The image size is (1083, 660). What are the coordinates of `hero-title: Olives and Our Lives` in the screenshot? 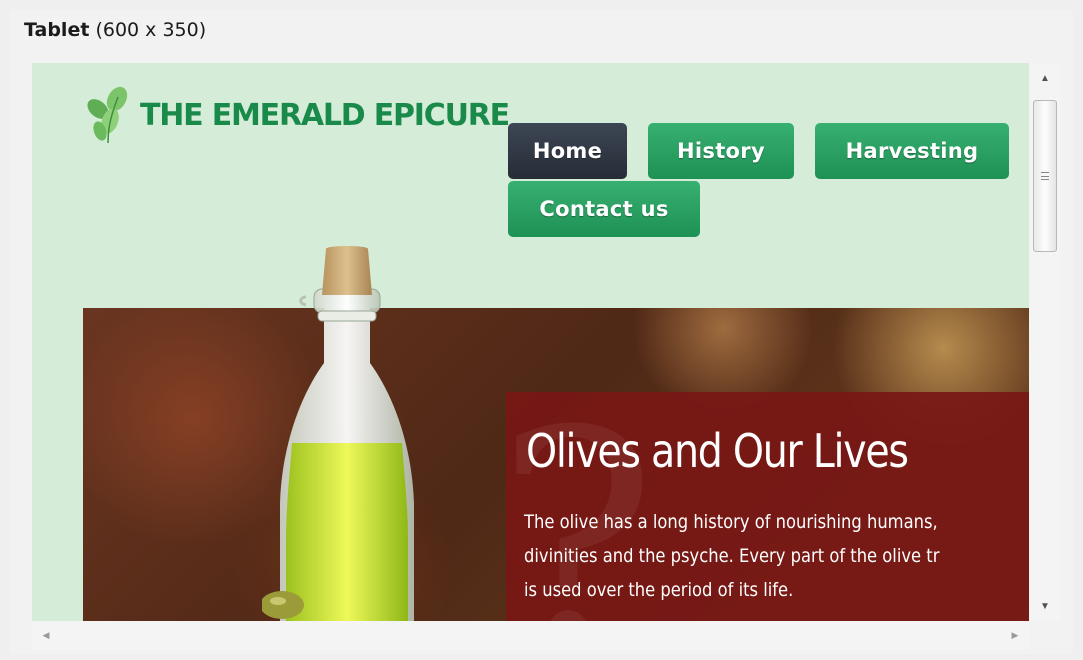 It's located at (717, 451).